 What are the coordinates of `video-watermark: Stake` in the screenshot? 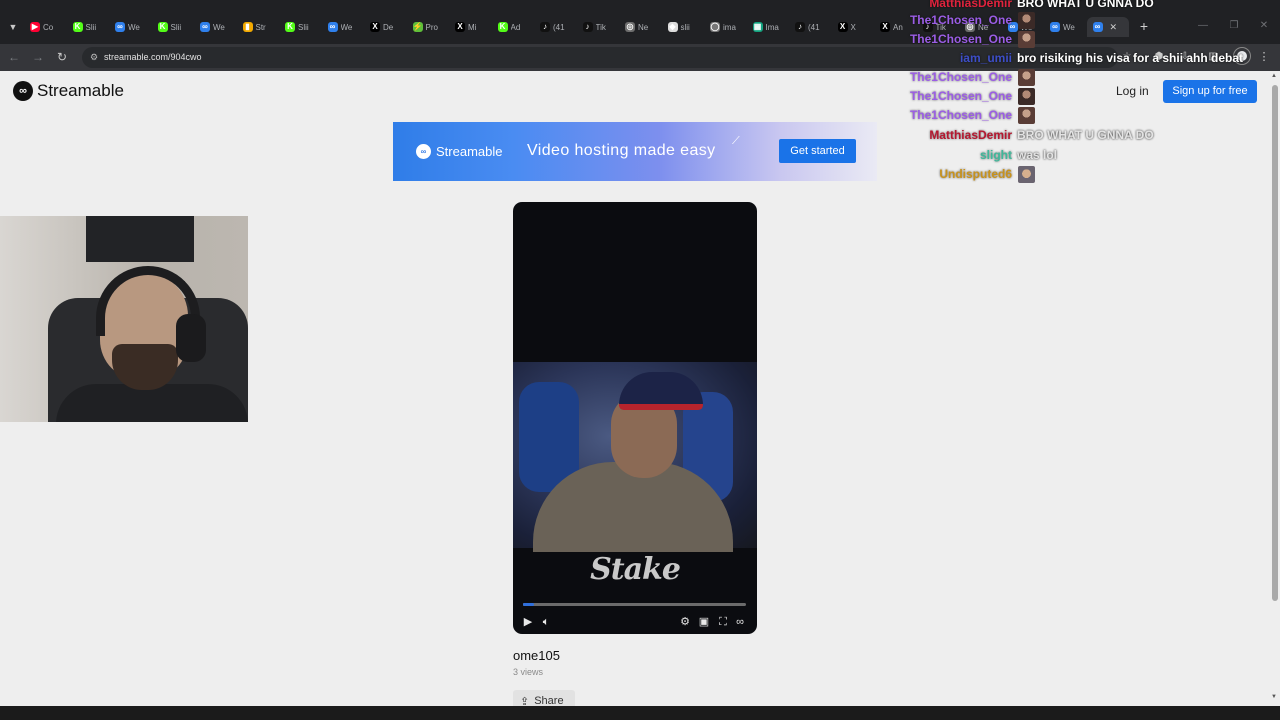 It's located at (635, 569).